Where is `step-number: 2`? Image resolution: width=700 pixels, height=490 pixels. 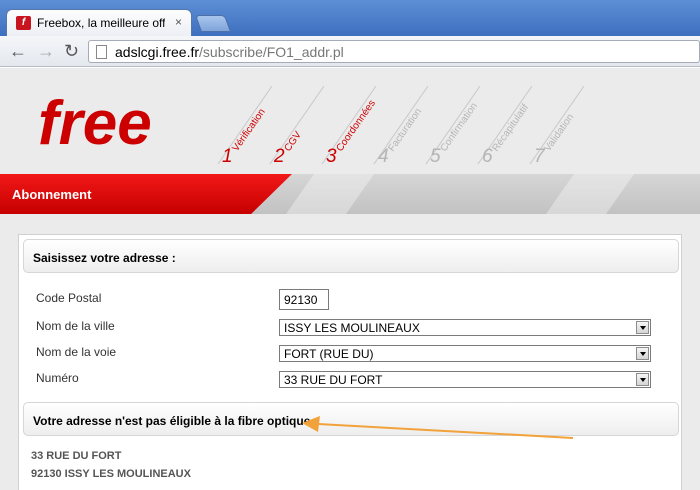
step-number: 2 is located at coordinates (279, 156).